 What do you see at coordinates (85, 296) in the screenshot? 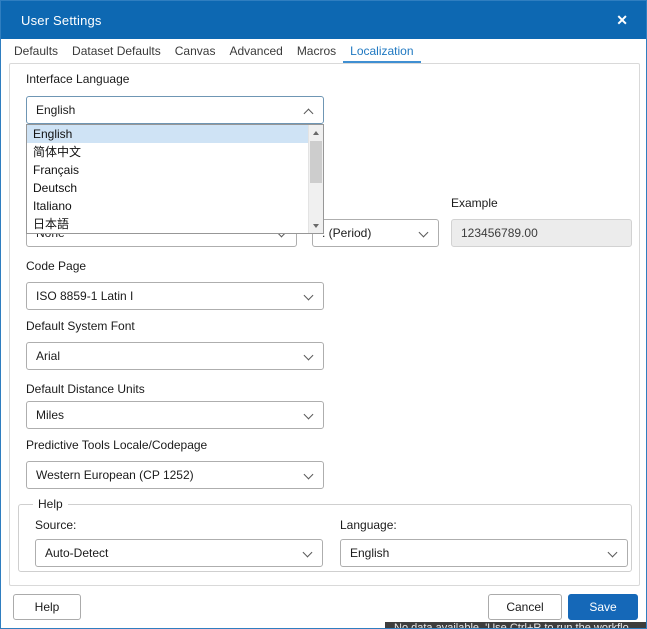
I see `code-page-value: ISO 8859-1 Latin I` at bounding box center [85, 296].